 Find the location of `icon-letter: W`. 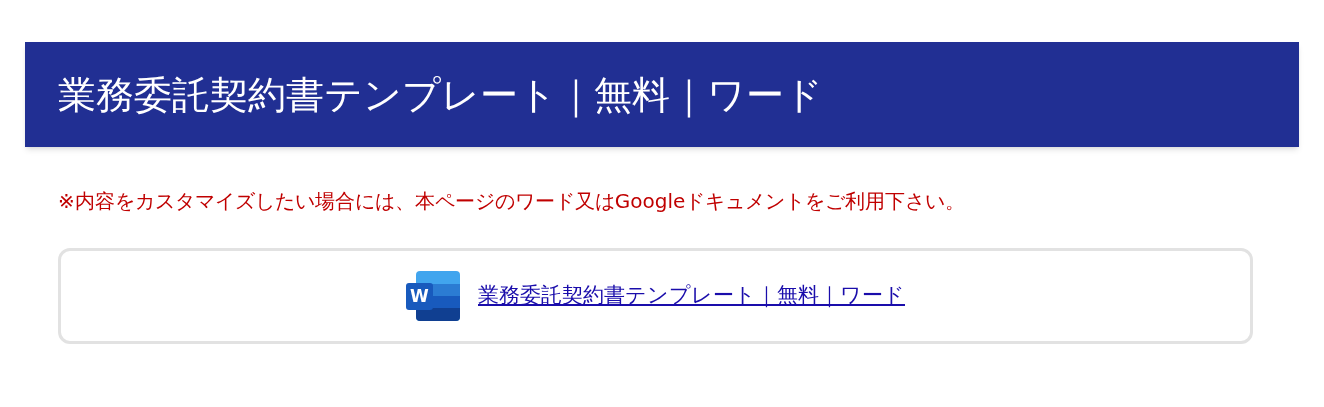

icon-letter: W is located at coordinates (419, 296).